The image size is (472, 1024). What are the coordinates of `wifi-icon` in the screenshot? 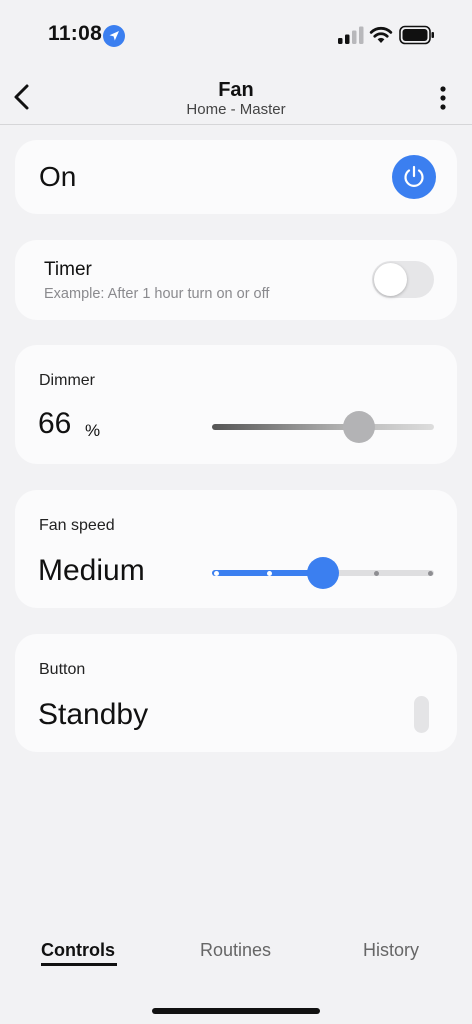 It's located at (381, 34).